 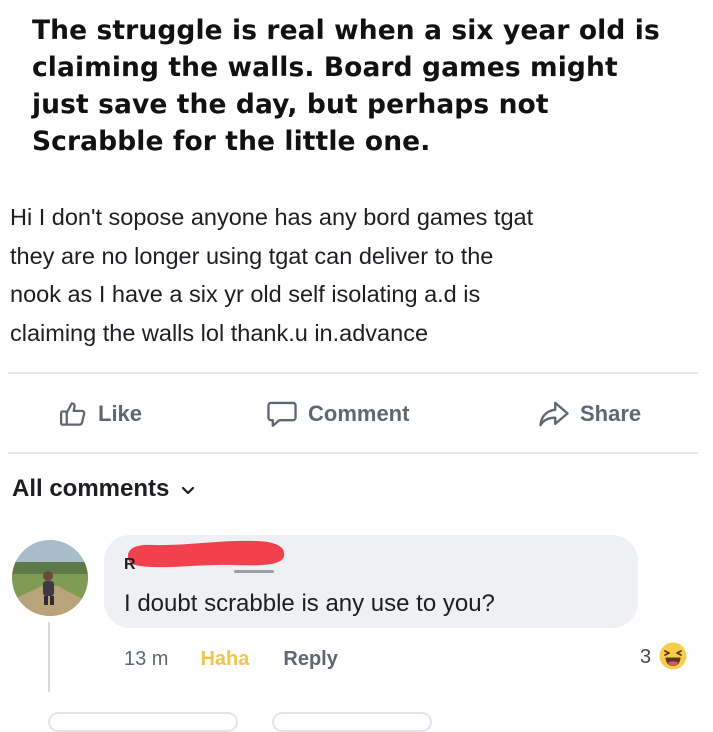 I want to click on caption-line: claiming the walls. Board games might, so click(x=325, y=67).